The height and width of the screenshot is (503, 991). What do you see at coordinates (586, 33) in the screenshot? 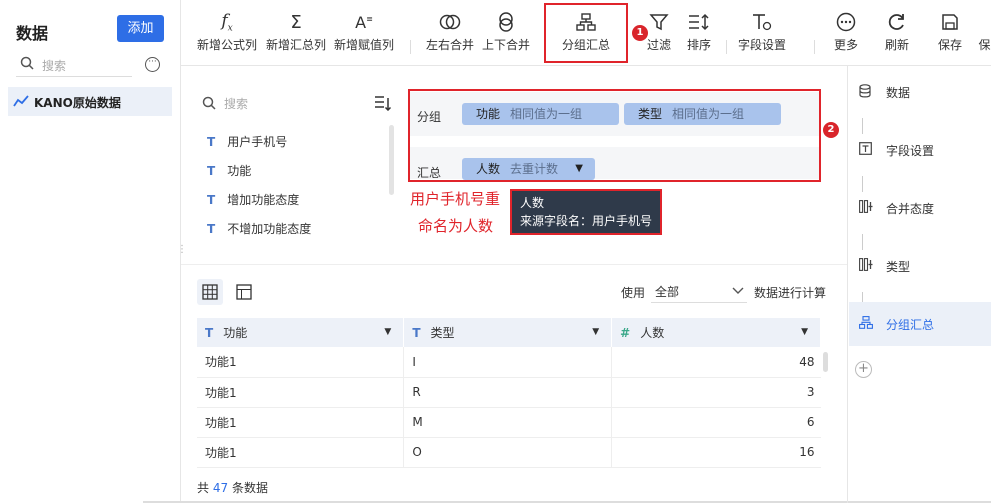
I see `highlight-box-group-summary` at bounding box center [586, 33].